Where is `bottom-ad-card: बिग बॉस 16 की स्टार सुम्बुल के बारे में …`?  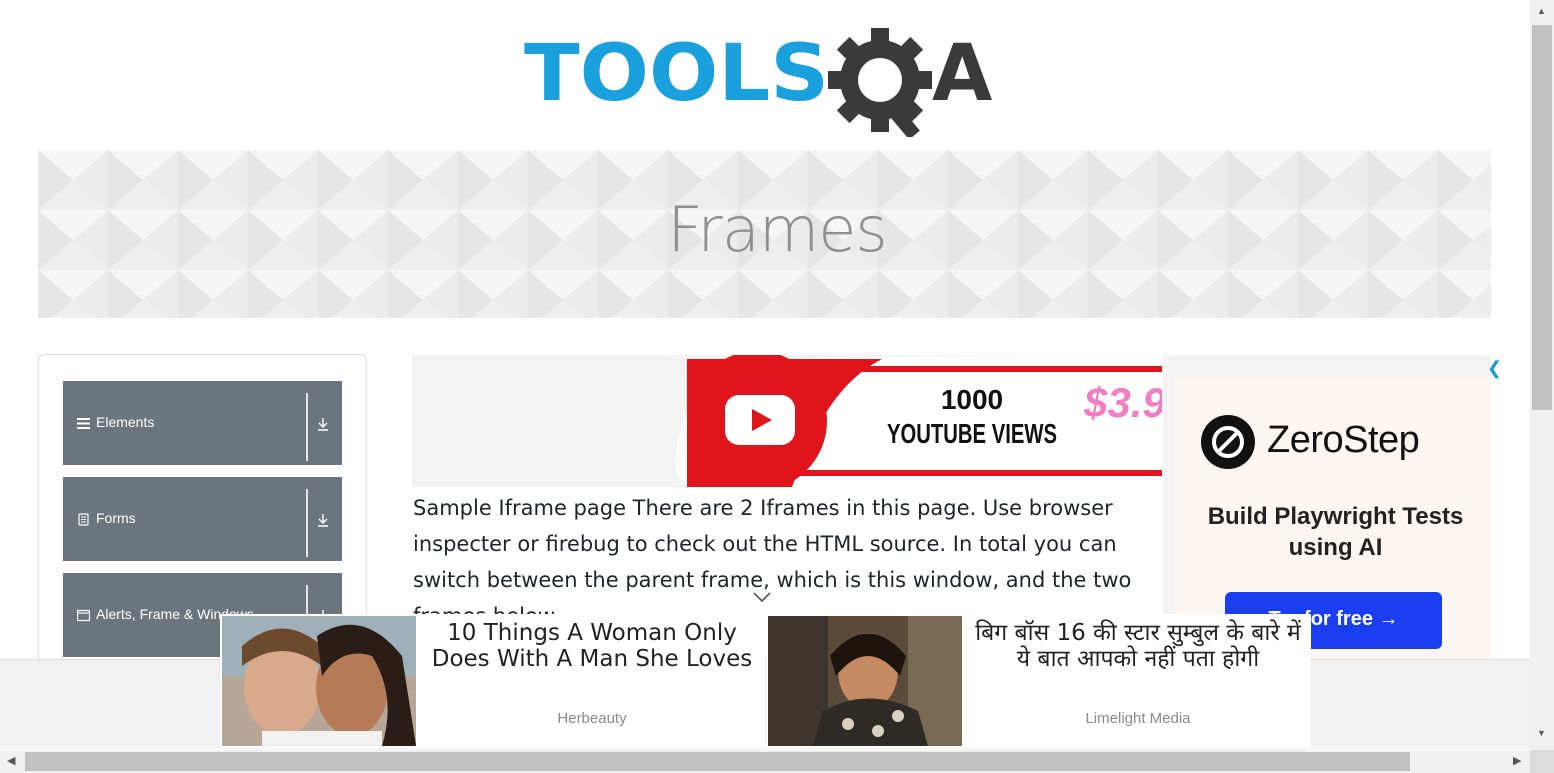 bottom-ad-card: बिग बॉस 16 की स्टार सुम्बुल के बारे में … is located at coordinates (1038, 681).